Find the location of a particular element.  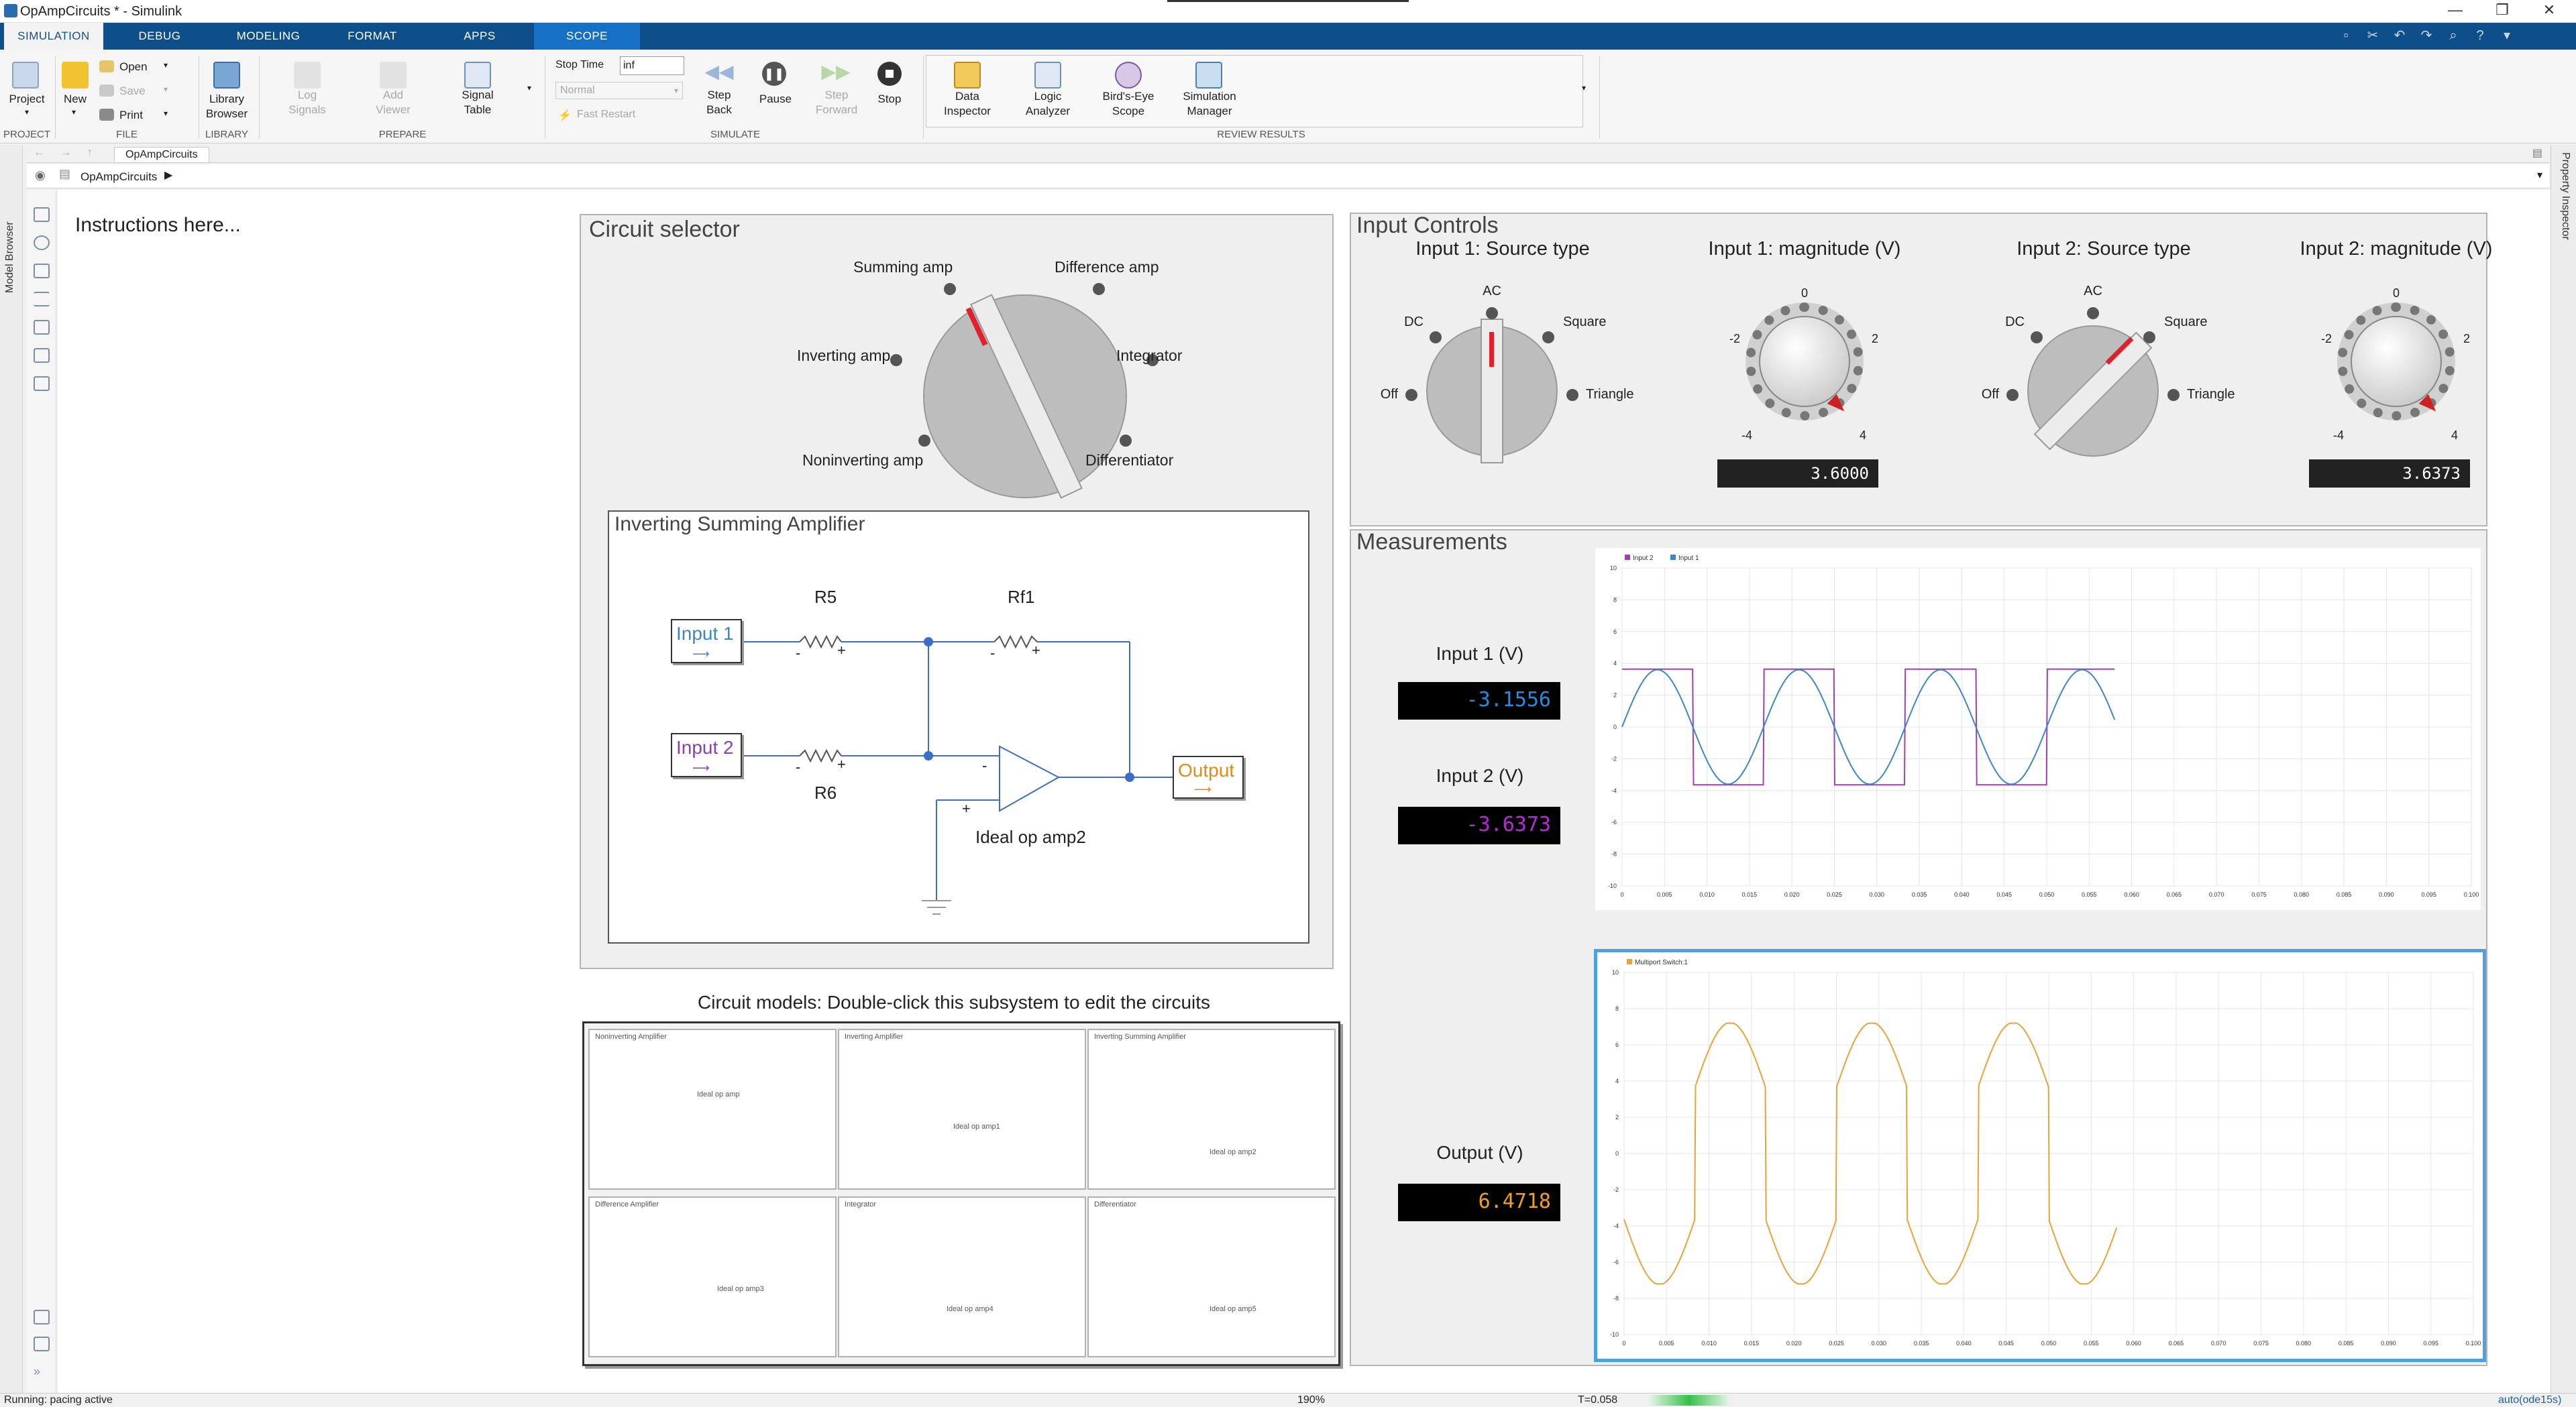

expand-icon: » is located at coordinates (42, 1372).